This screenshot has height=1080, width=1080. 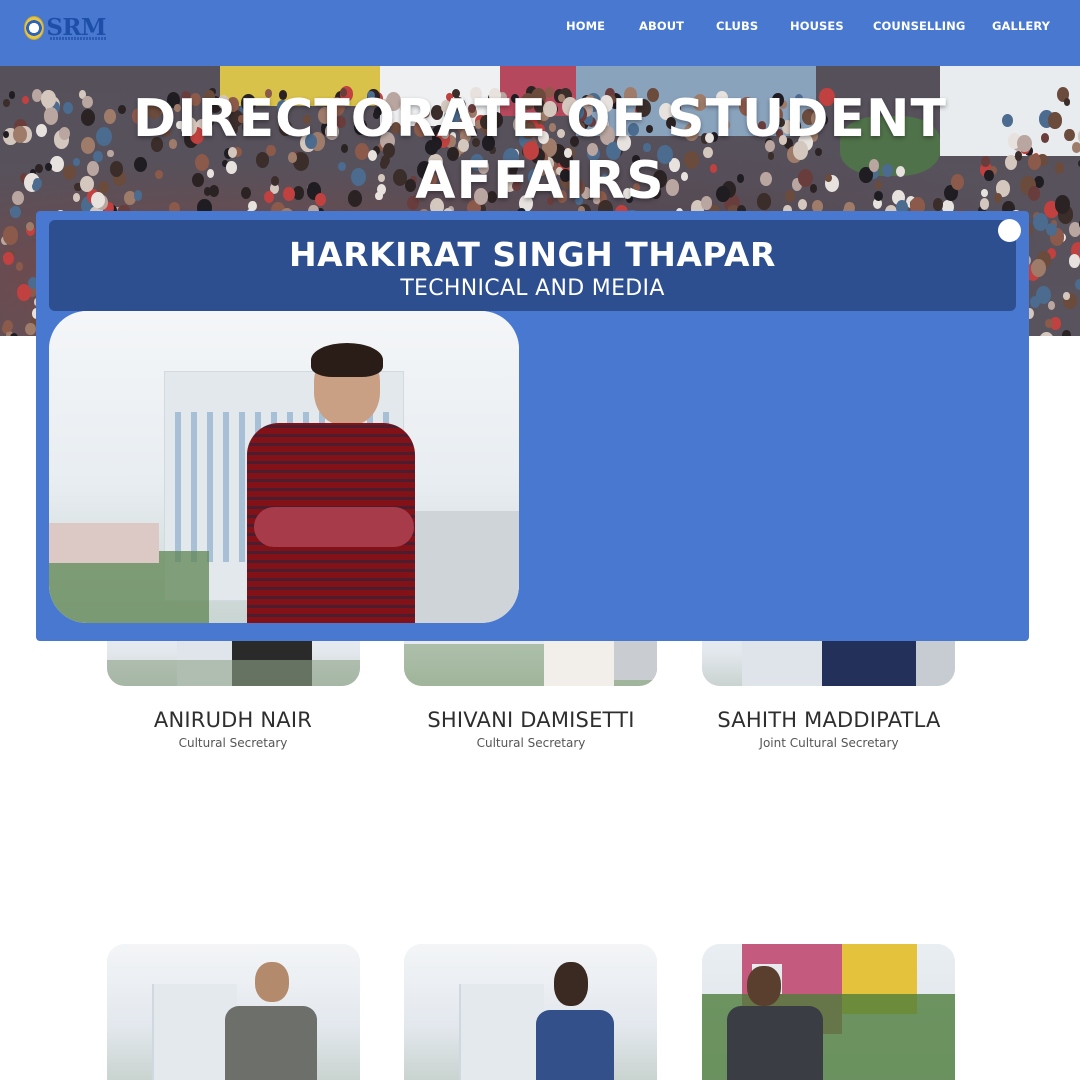 I want to click on nav-home: HOME, so click(x=585, y=26).